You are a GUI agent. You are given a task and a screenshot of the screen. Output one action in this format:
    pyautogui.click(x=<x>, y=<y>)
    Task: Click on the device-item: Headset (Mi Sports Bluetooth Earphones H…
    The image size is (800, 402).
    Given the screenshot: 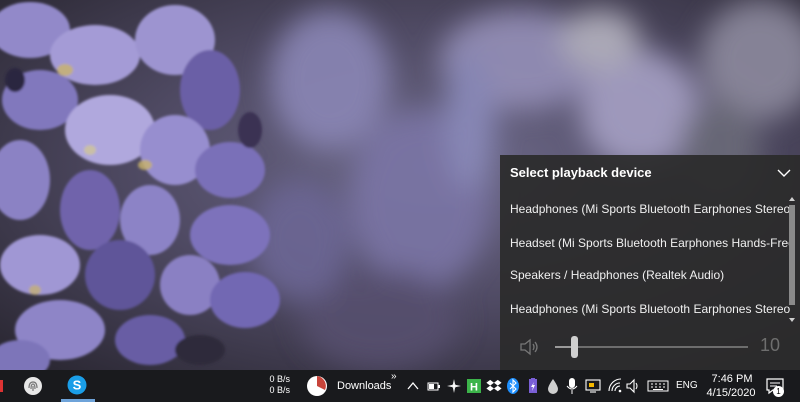 What is the action you would take?
    pyautogui.click(x=645, y=243)
    